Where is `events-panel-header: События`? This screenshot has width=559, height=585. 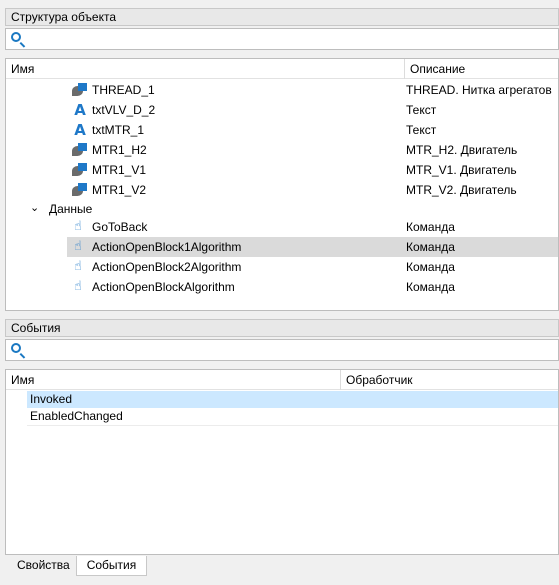 events-panel-header: События is located at coordinates (282, 328).